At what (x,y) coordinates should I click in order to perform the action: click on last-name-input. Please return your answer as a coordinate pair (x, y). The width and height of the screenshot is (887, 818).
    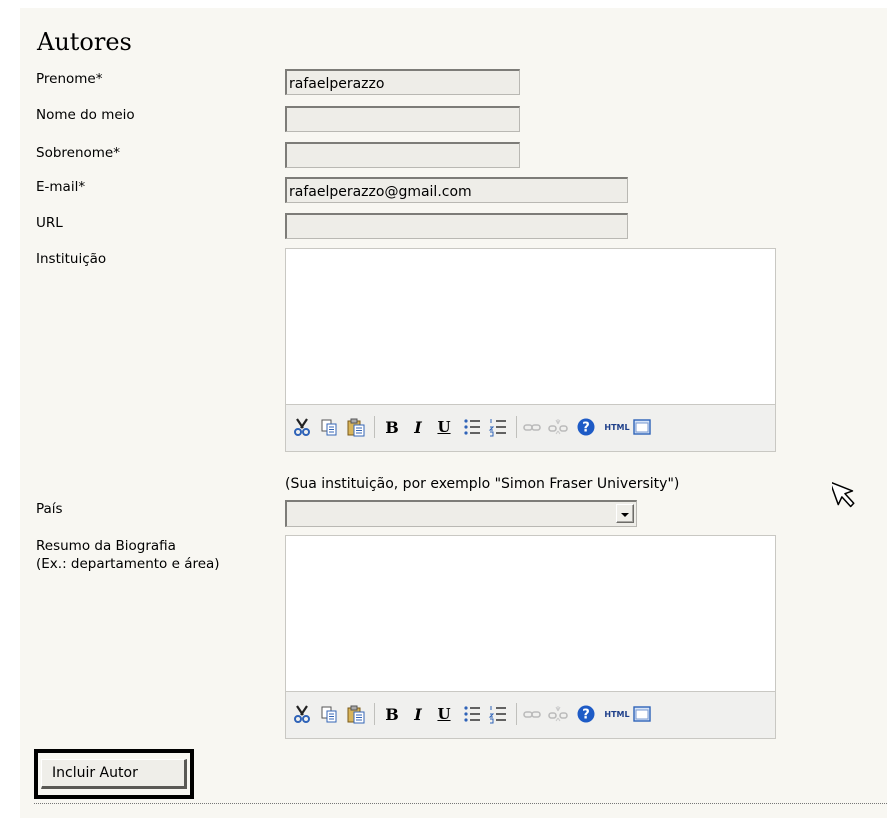
    Looking at the image, I should click on (402, 155).